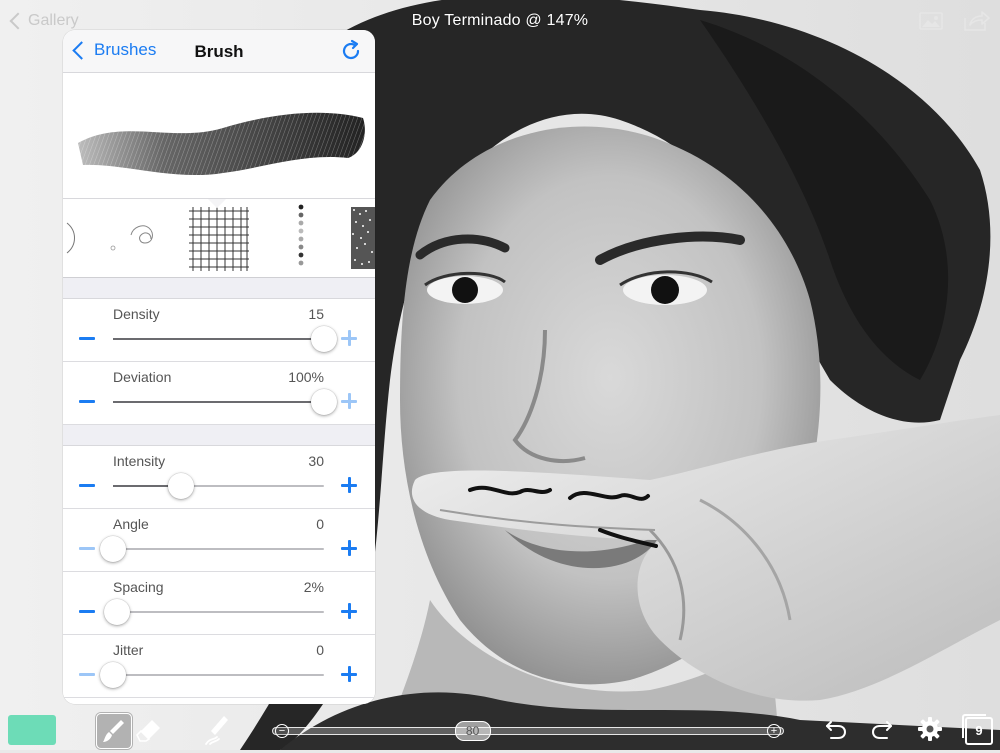 The width and height of the screenshot is (1000, 753). What do you see at coordinates (113, 549) in the screenshot?
I see `angle-slider-knob` at bounding box center [113, 549].